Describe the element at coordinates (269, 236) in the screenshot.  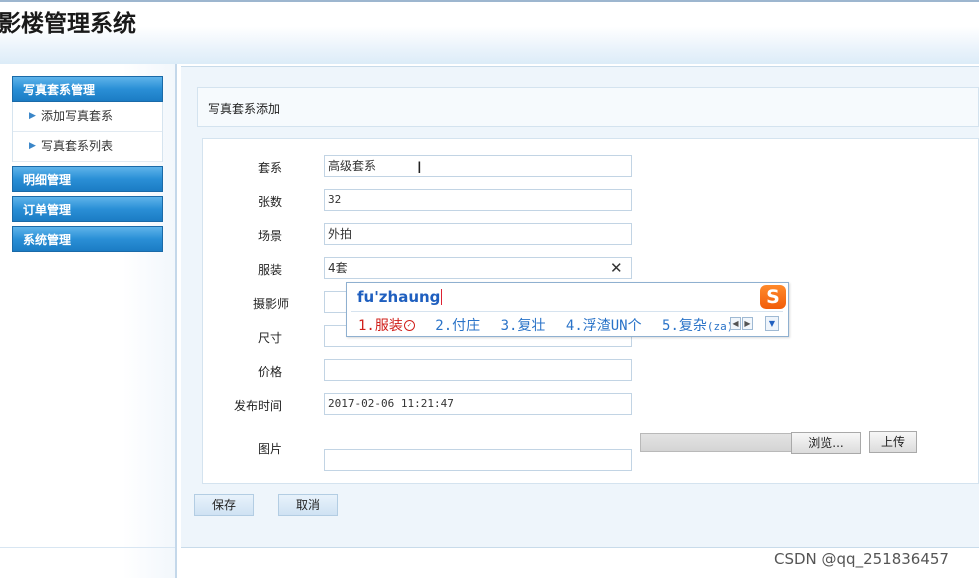
I see `scene-label: 场景` at that location.